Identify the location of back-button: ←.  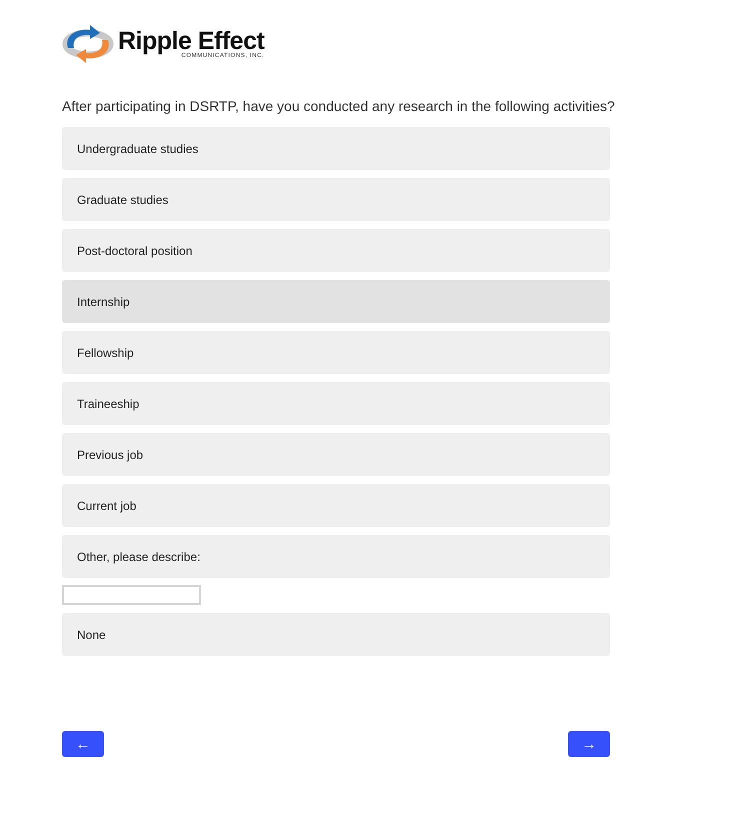
(83, 744).